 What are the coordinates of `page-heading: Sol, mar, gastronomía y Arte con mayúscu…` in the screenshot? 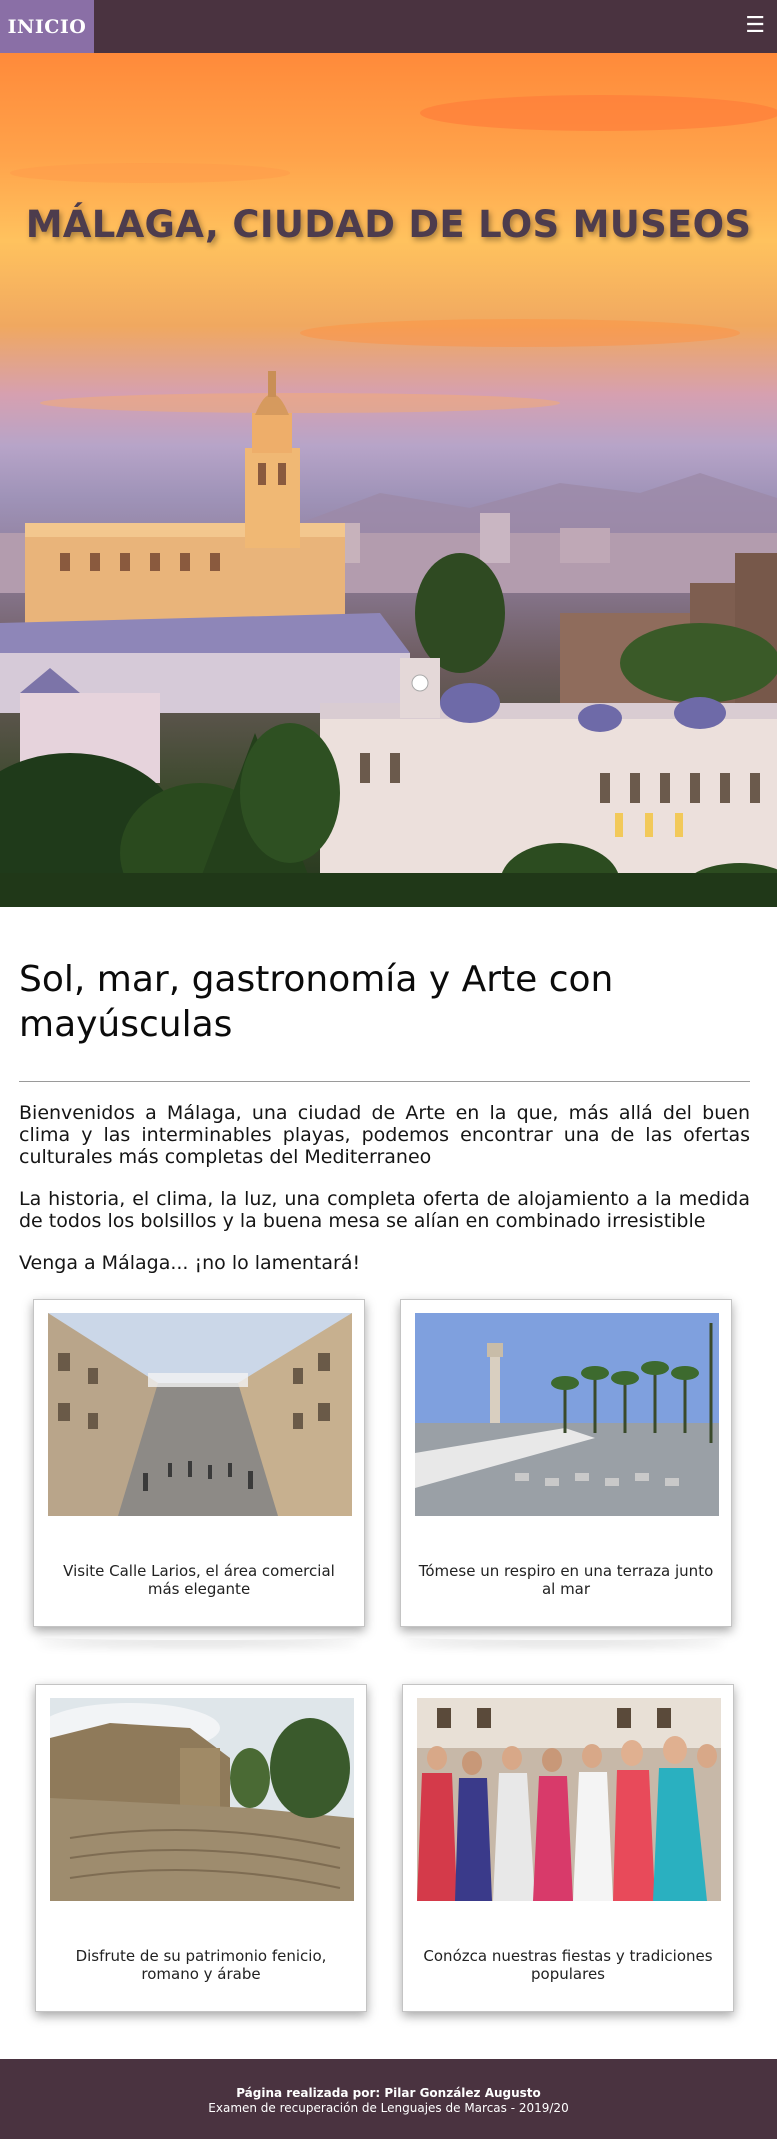 It's located at (316, 1002).